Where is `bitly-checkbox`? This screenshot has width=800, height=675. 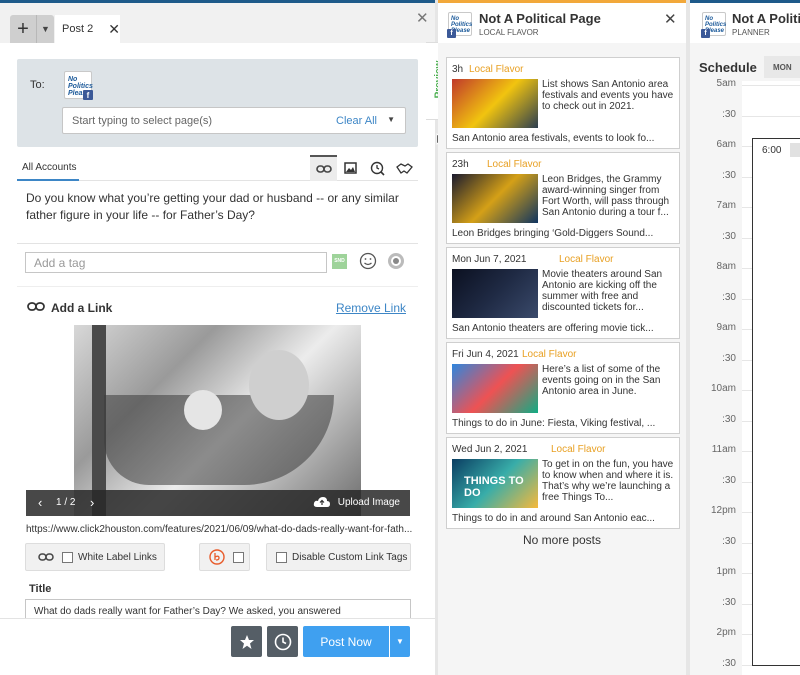
bitly-checkbox is located at coordinates (238, 557).